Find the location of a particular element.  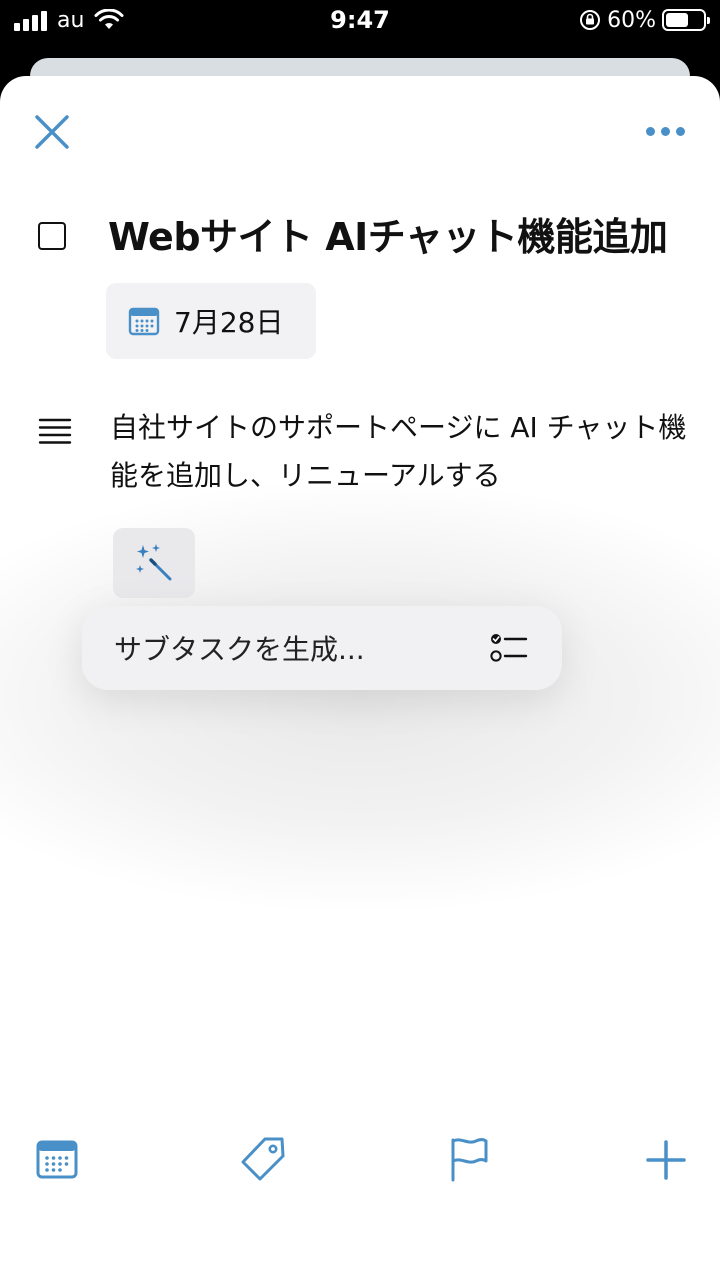

tag-icon is located at coordinates (263, 1159).